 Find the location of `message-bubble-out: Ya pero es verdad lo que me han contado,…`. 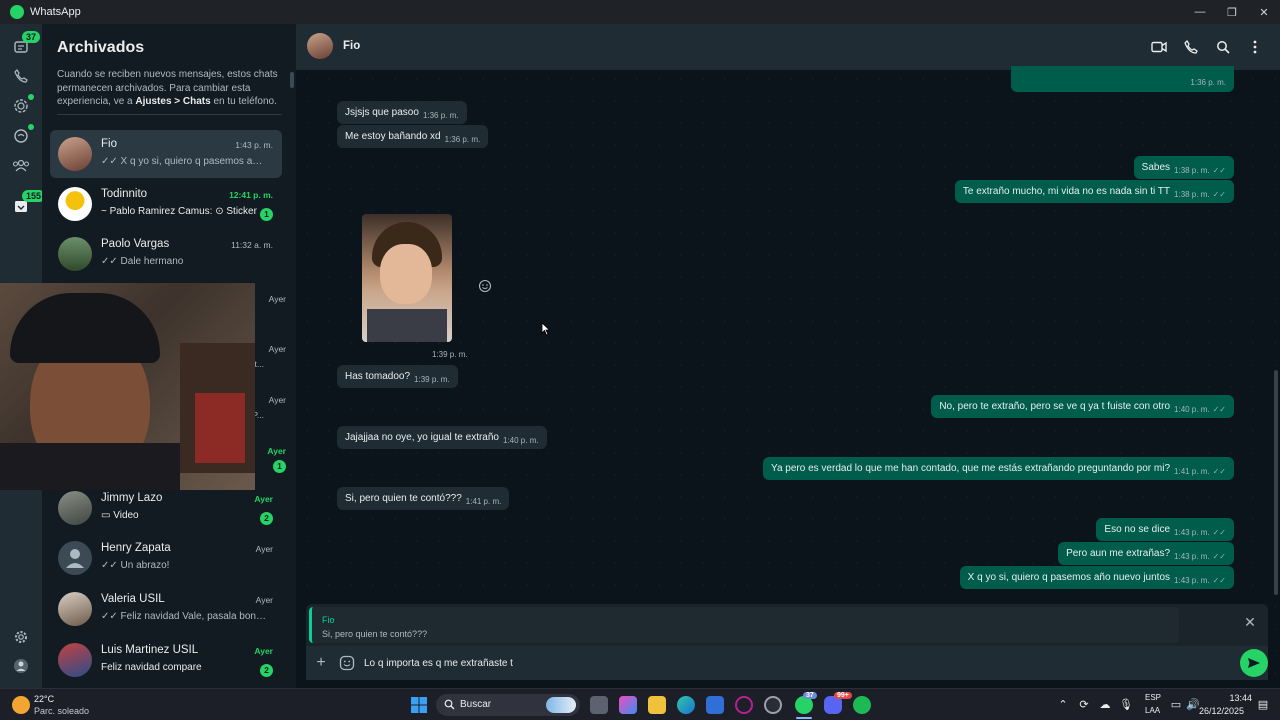

message-bubble-out: Ya pero es verdad lo que me han contado,… is located at coordinates (998, 468).